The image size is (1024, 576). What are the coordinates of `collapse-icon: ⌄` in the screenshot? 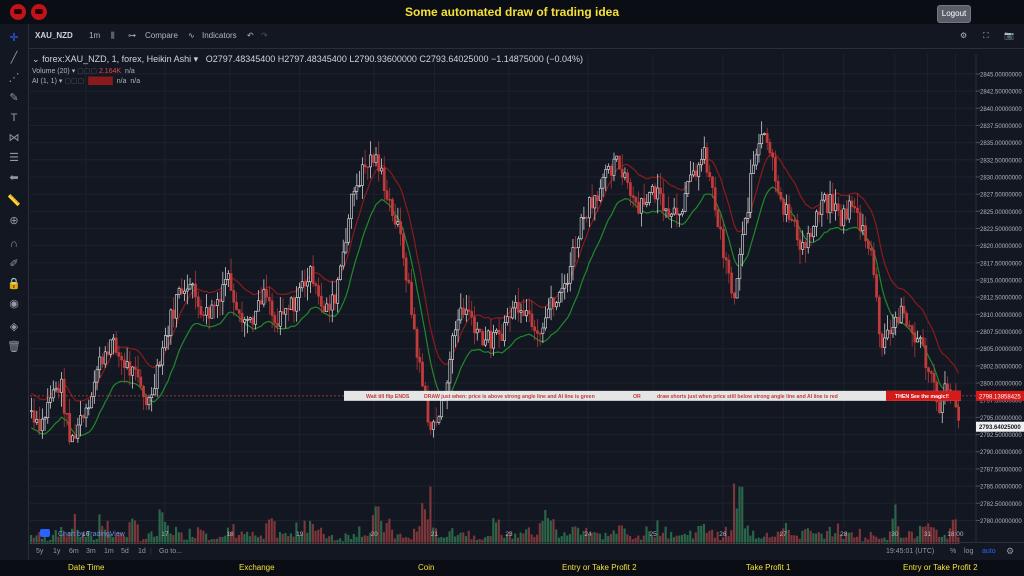 It's located at (36, 59).